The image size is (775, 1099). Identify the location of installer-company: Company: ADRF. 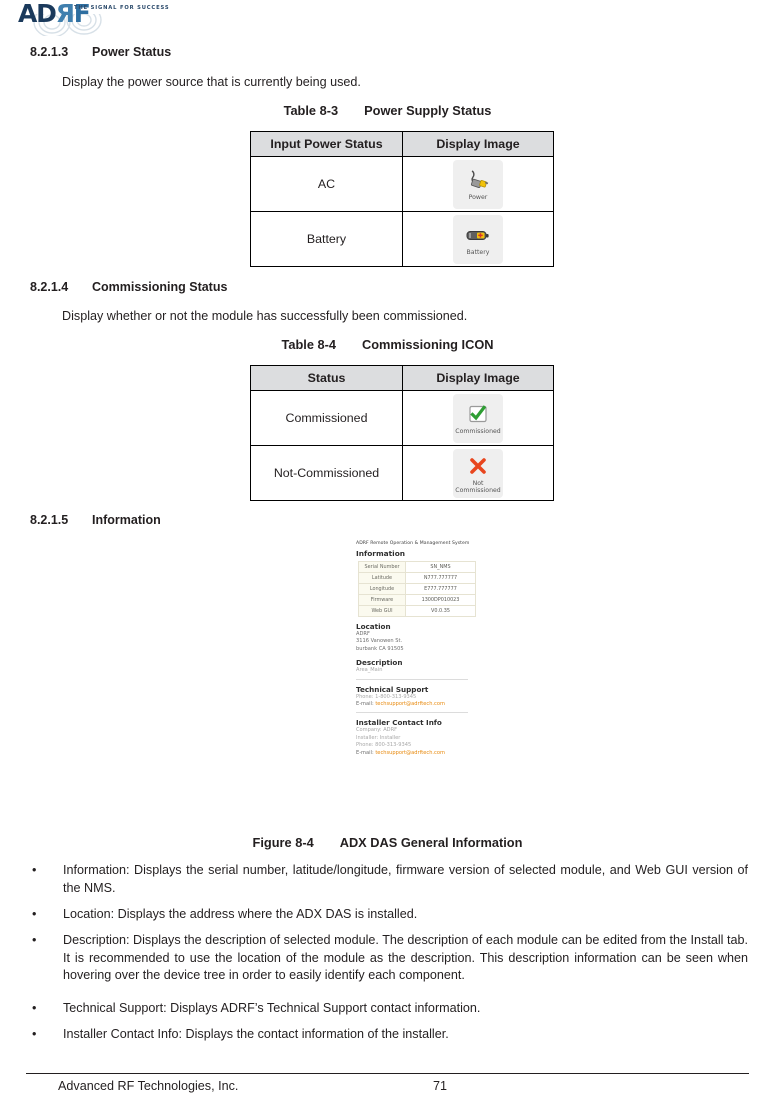
(377, 730).